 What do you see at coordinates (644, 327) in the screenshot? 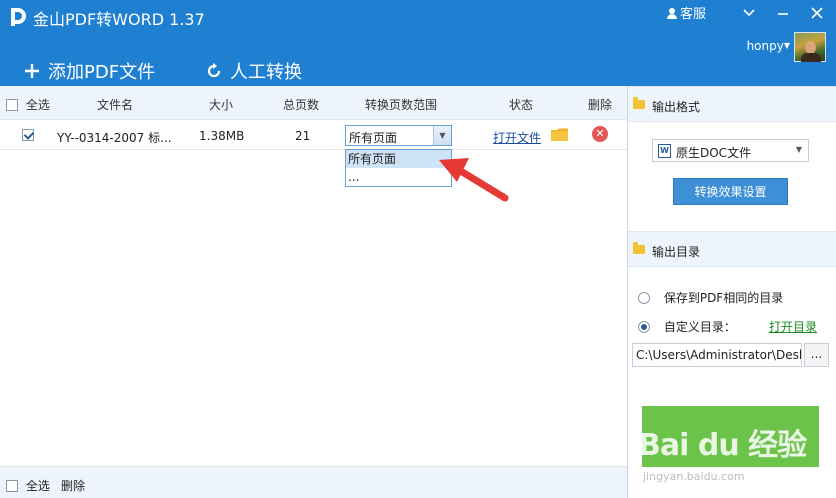
I see `radio-custom-dir` at bounding box center [644, 327].